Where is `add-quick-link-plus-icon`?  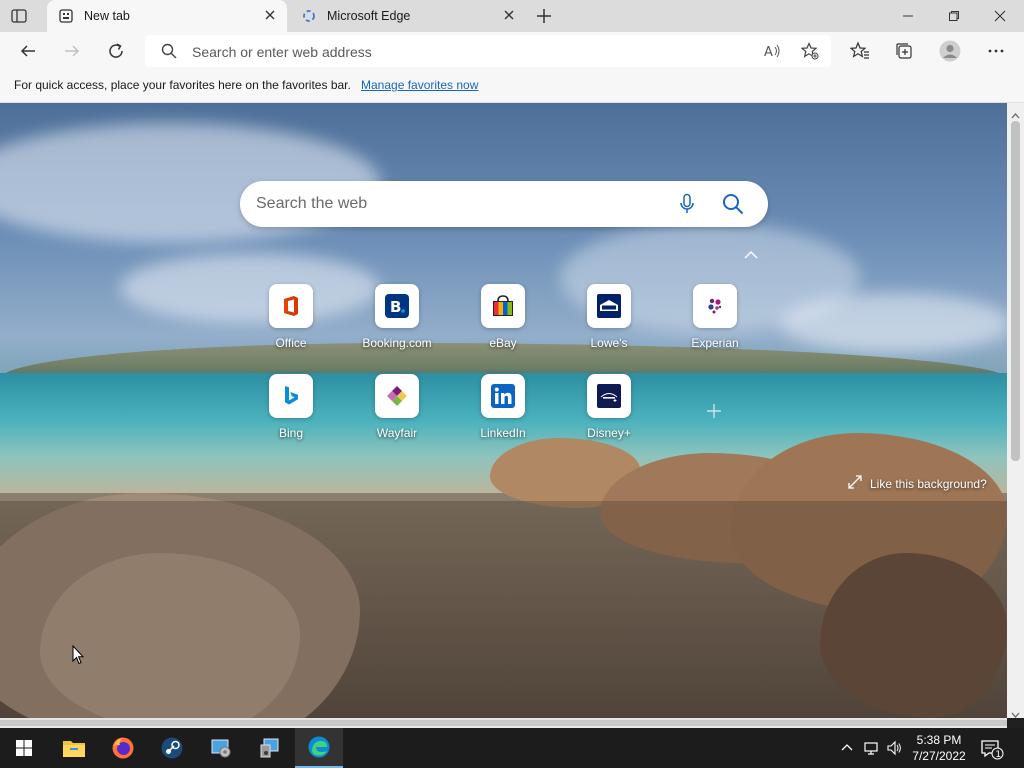
add-quick-link-plus-icon is located at coordinates (714, 411).